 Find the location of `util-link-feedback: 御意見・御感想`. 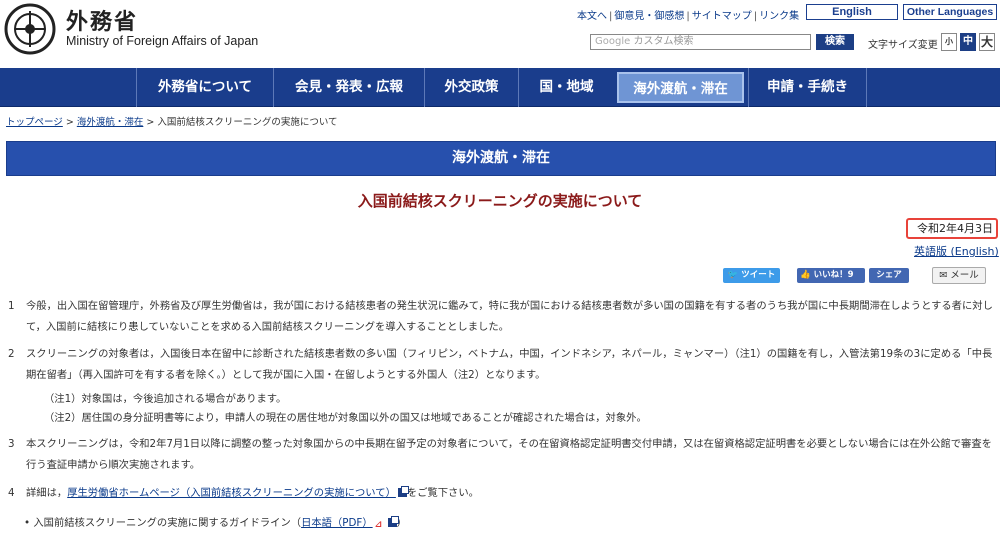

util-link-feedback: 御意見・御感想 is located at coordinates (649, 16).